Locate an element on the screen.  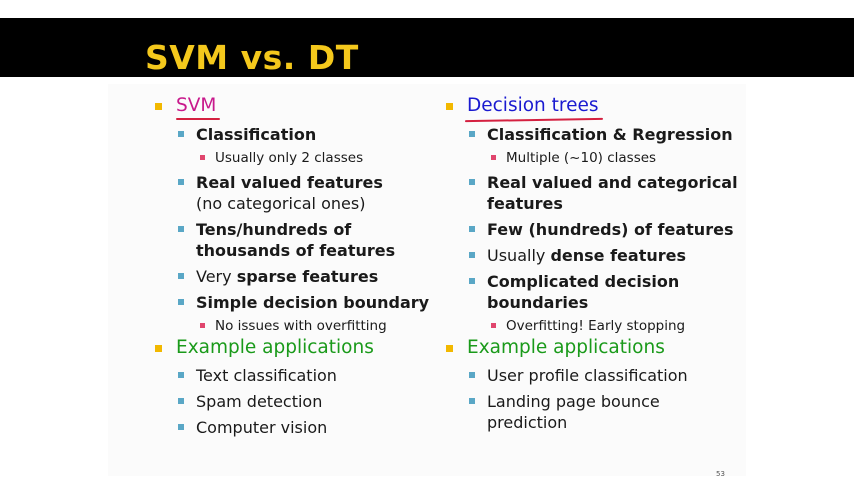
dt-point-1-sub: Multiple (~10) classes is located at coordinates (581, 158).